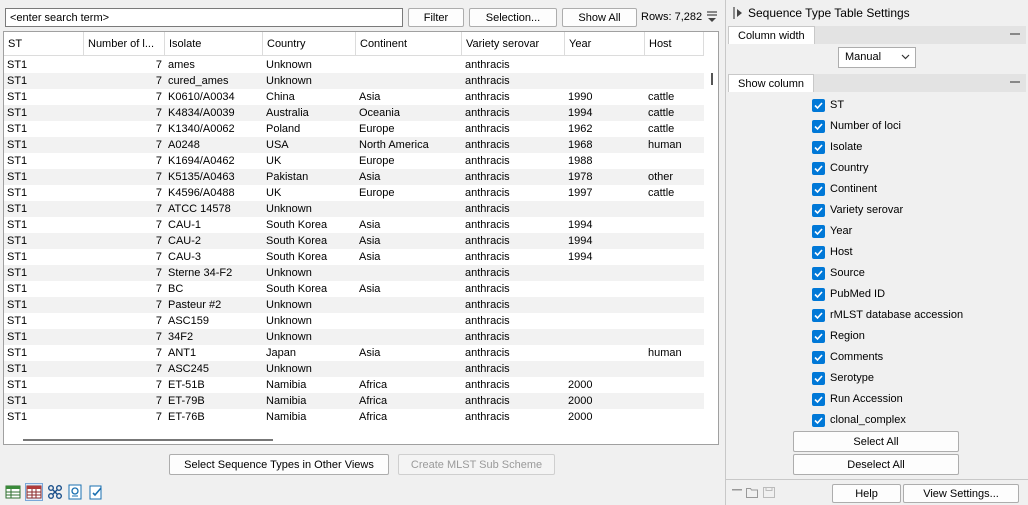 Image resolution: width=1028 pixels, height=505 pixels. What do you see at coordinates (354, 81) in the screenshot?
I see `table-row: ST1 7 cured_ames Unknown anthracis` at bounding box center [354, 81].